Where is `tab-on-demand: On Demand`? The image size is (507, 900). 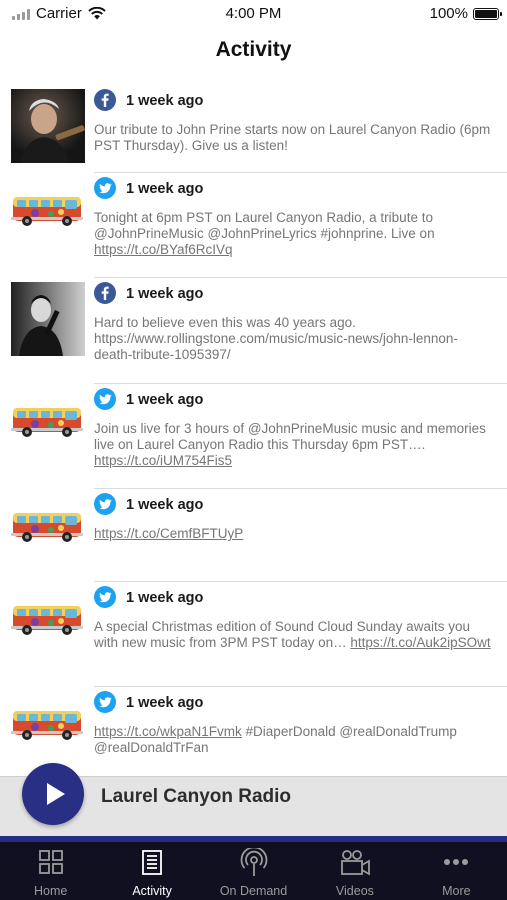
tab-on-demand: On Demand is located at coordinates (253, 871).